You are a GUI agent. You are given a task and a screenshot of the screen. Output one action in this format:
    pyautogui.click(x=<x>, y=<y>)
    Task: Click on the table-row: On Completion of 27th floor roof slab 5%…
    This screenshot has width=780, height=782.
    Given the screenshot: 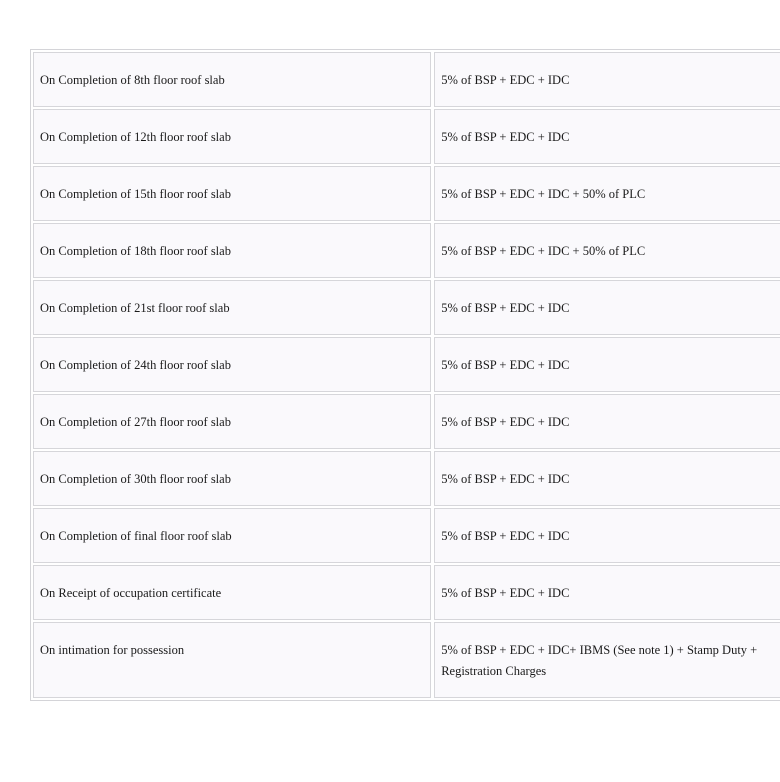 What is the action you would take?
    pyautogui.click(x=406, y=421)
    